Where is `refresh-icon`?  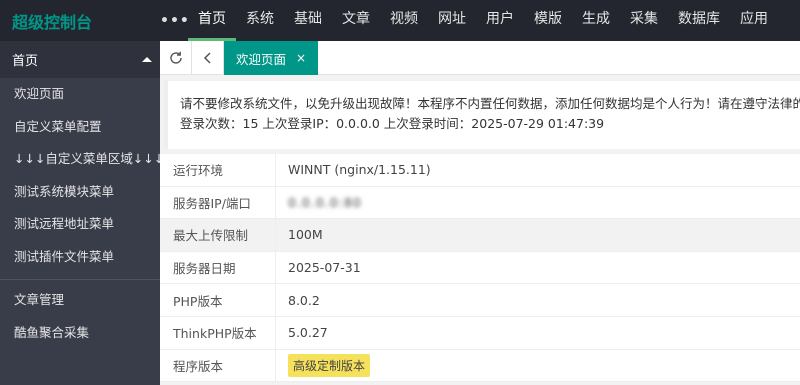
refresh-icon is located at coordinates (175, 57).